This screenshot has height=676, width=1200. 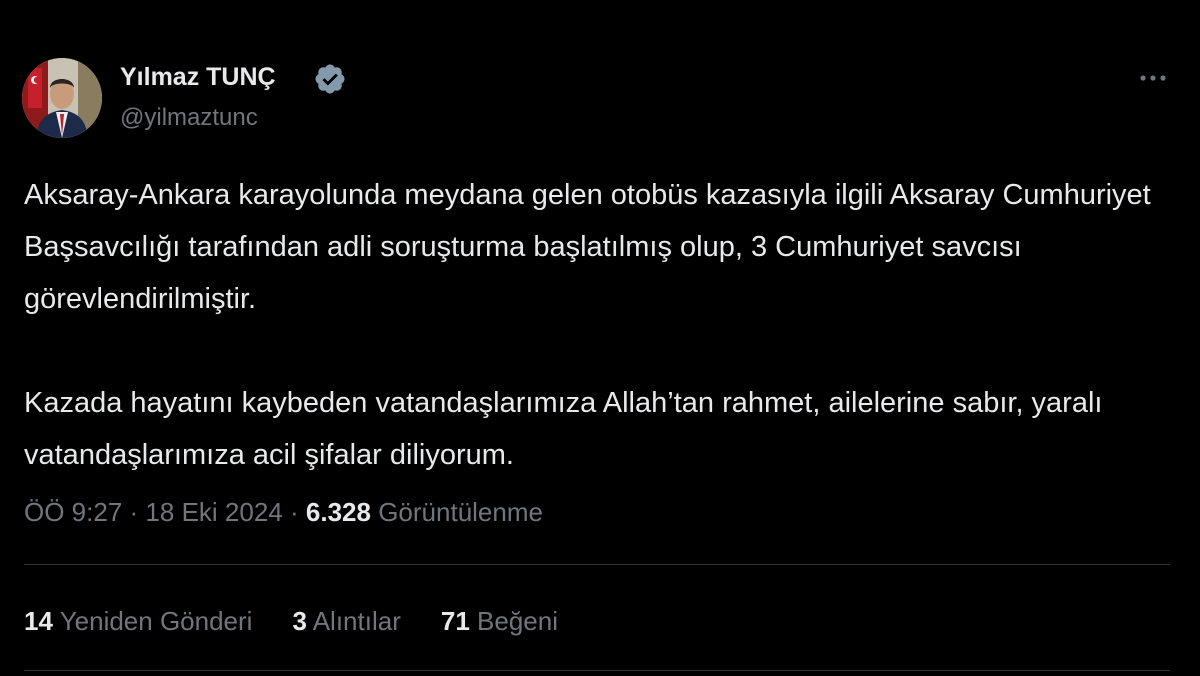 I want to click on likes-count: 71, so click(x=455, y=621).